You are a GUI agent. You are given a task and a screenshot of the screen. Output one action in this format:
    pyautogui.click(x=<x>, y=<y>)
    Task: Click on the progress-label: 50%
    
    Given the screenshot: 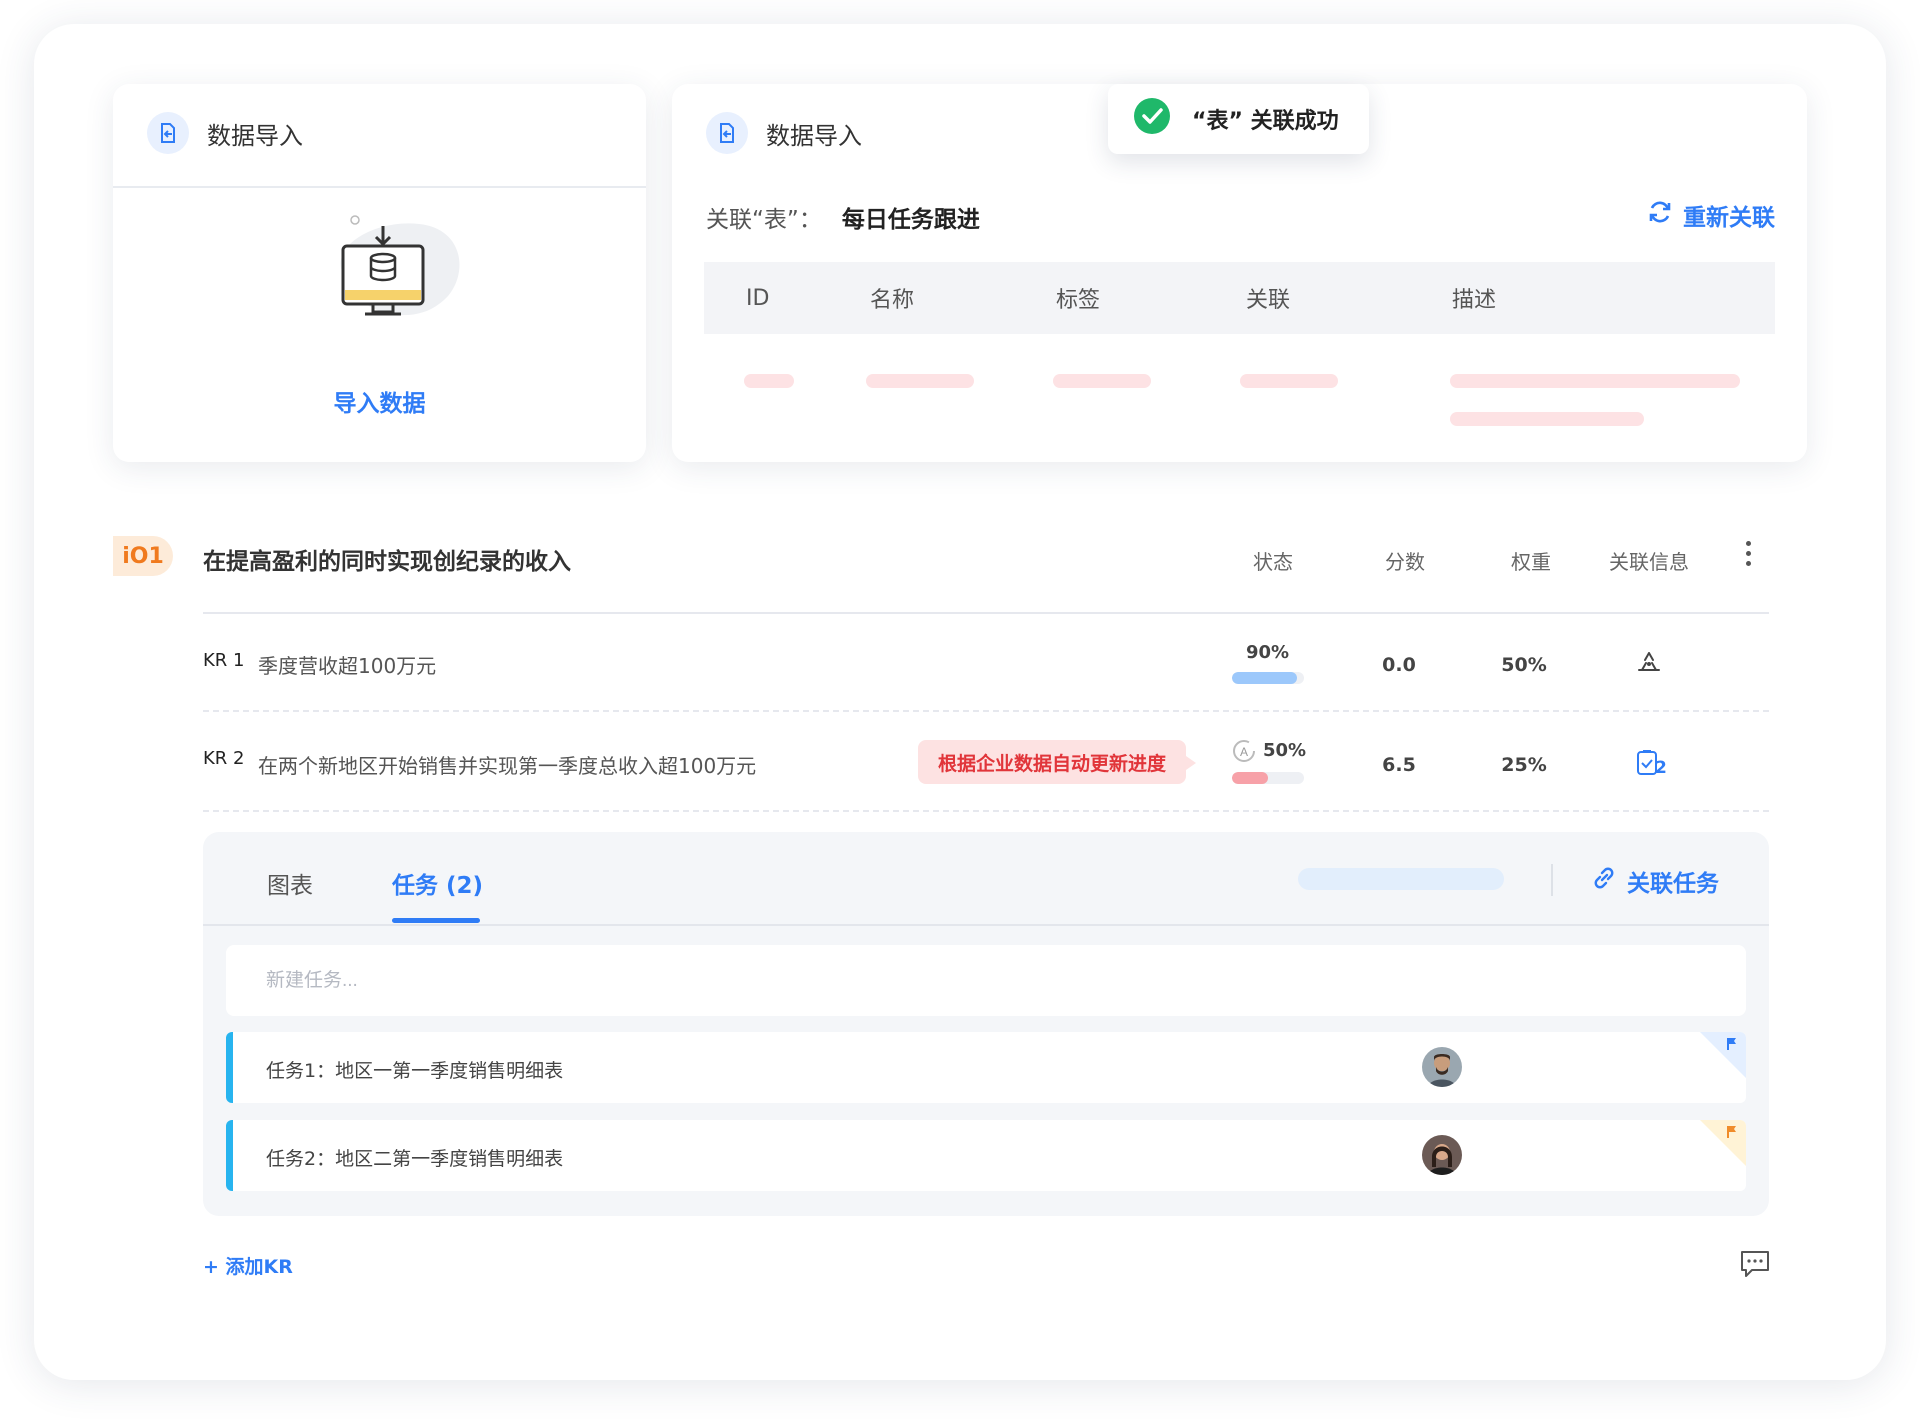 What is the action you would take?
    pyautogui.click(x=1285, y=750)
    